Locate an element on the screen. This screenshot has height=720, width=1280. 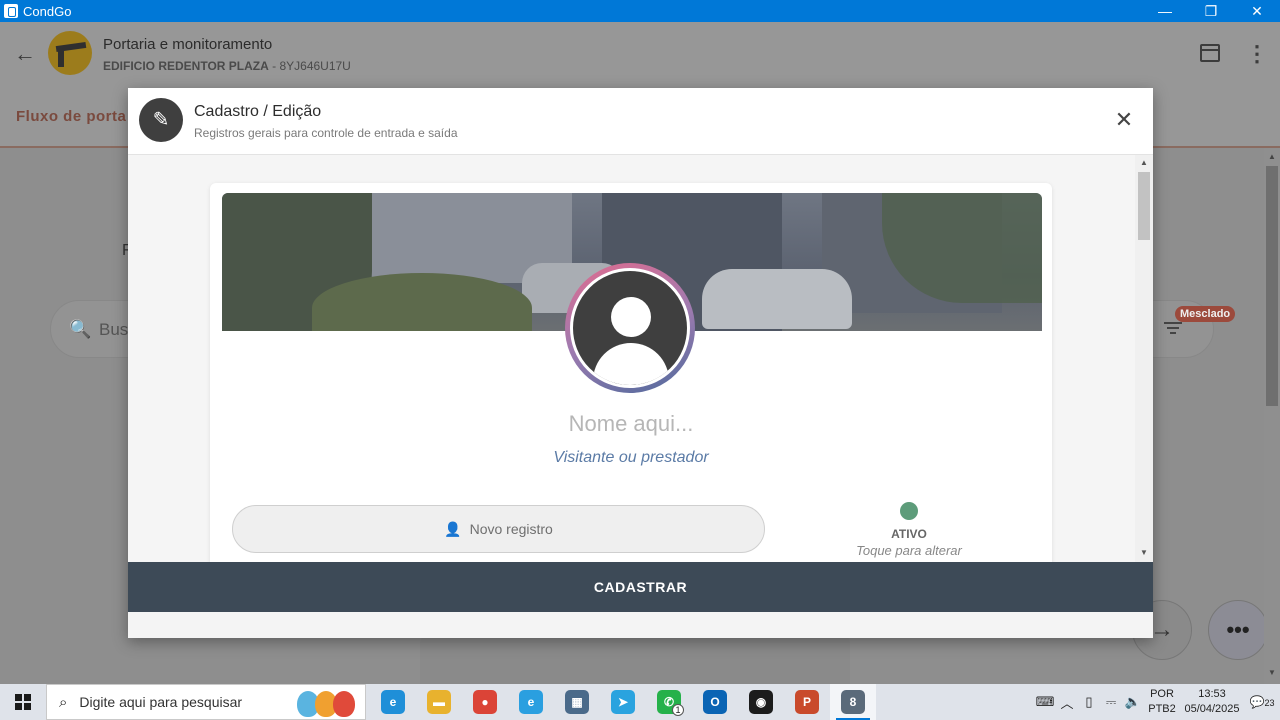
telegram-icon: ➤ is located at coordinates (623, 702).